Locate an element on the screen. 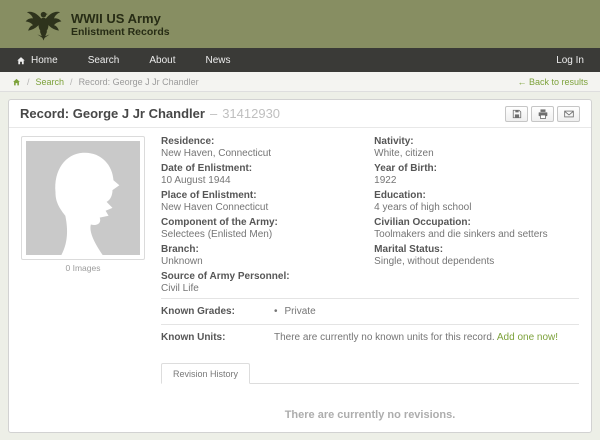  page-title: Record: George J Jr Chandler is located at coordinates (112, 113).